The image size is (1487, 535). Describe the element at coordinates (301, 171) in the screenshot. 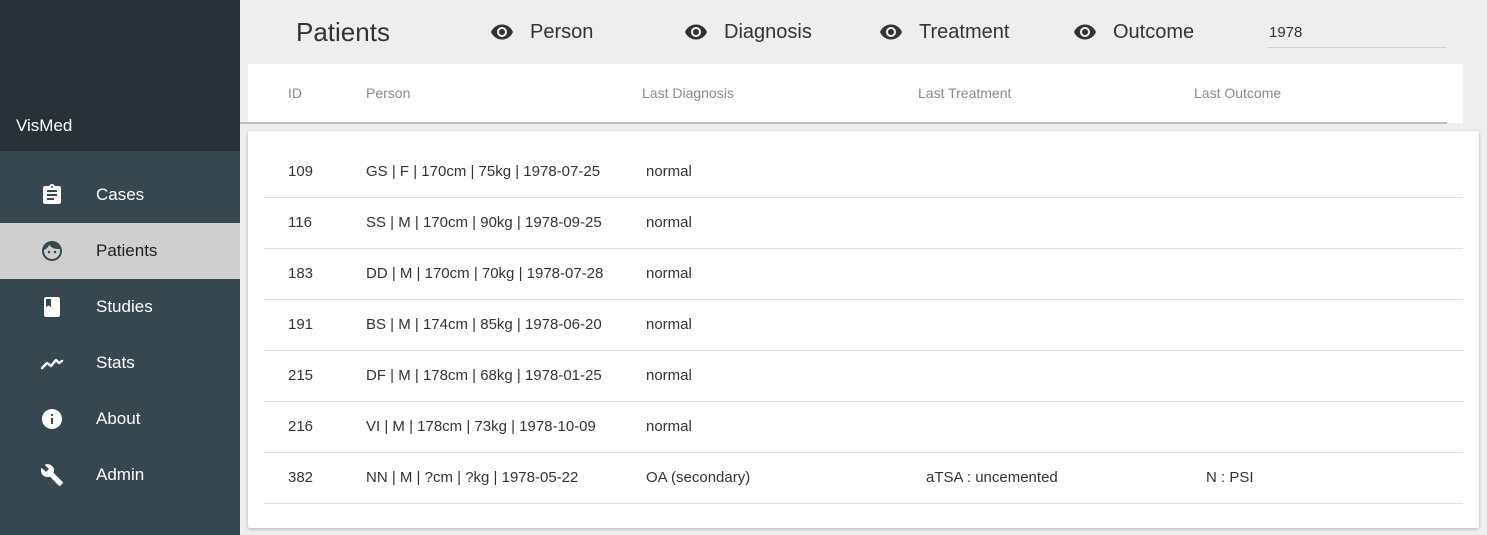

I see `cell-id: 109` at that location.